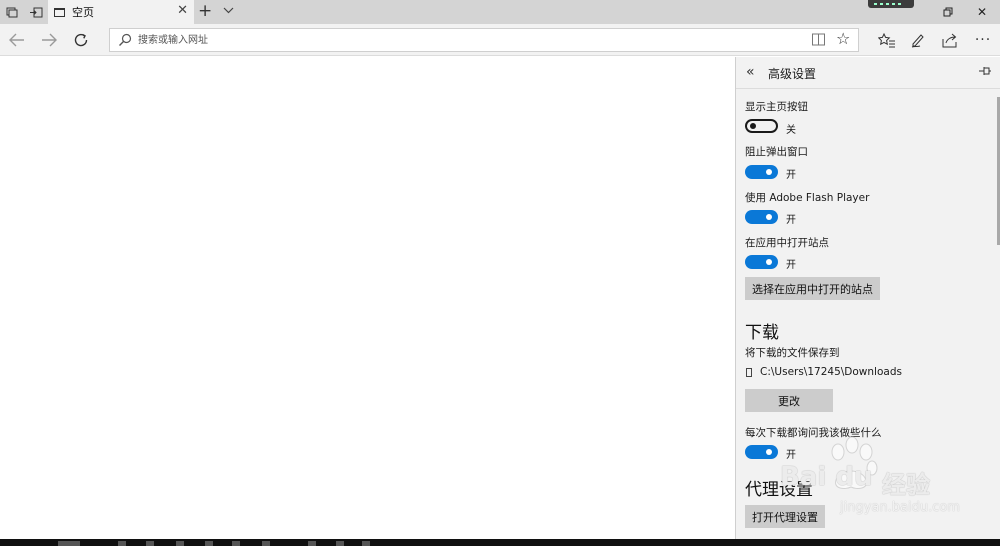  I want to click on toggle-flash, so click(761, 217).